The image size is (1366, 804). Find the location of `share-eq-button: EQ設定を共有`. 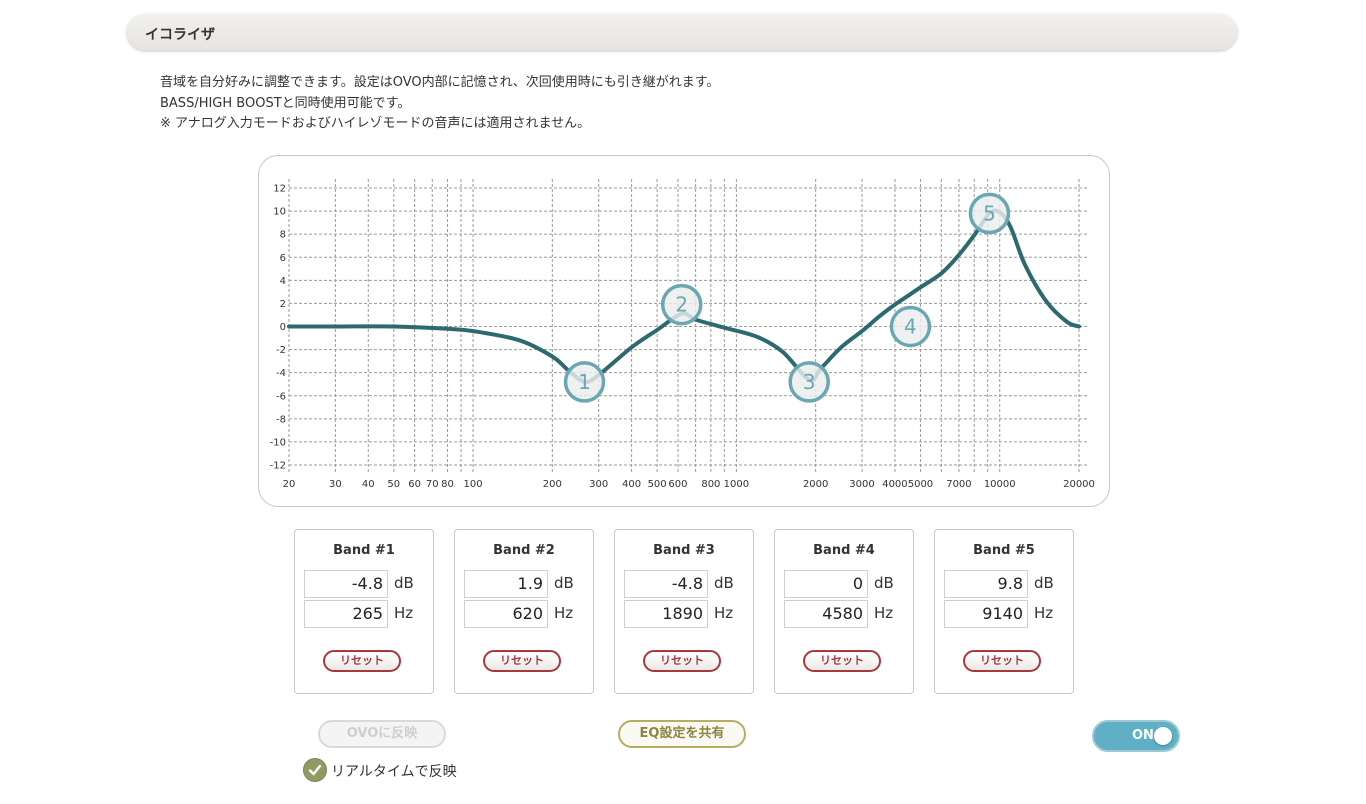

share-eq-button: EQ設定を共有 is located at coordinates (682, 734).